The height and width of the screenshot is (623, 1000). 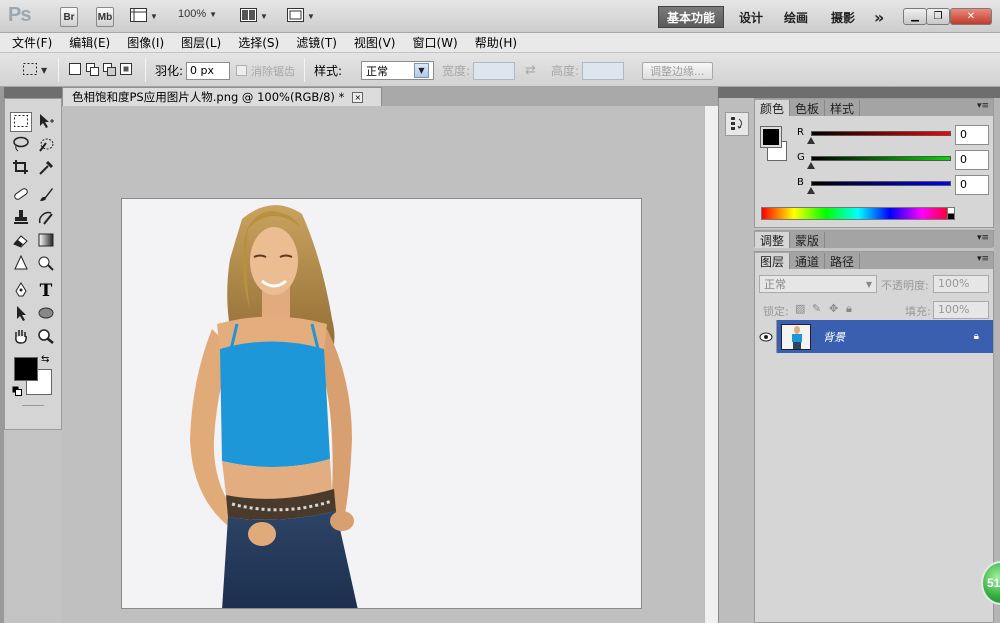 I want to click on black-white-ramp, so click(x=951, y=213).